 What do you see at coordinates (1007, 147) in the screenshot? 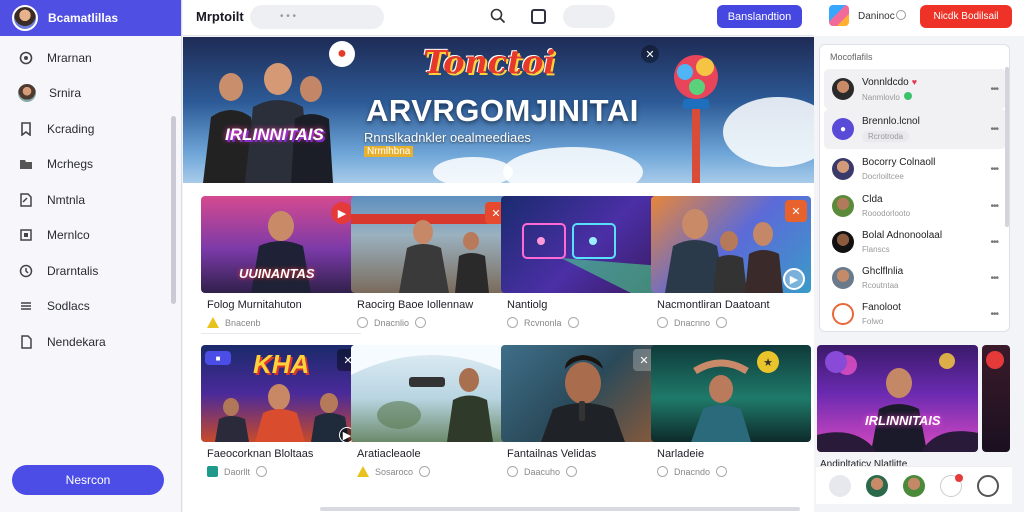
I see `panel-scrollbar` at bounding box center [1007, 147].